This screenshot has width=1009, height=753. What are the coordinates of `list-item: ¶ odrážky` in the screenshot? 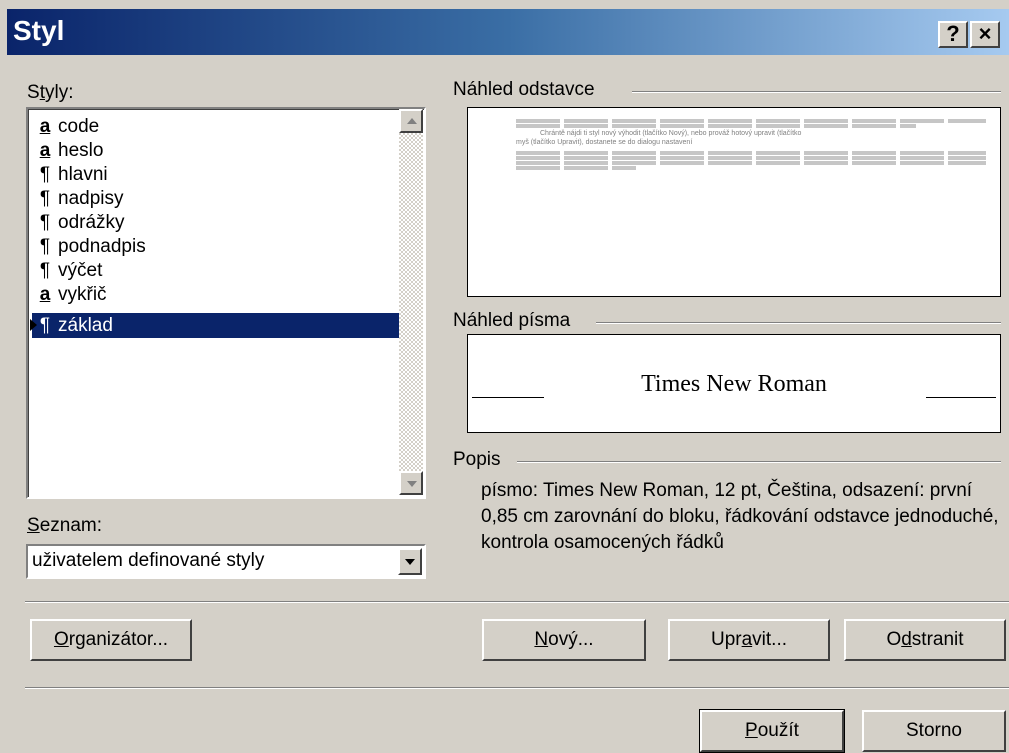 It's located at (215, 222).